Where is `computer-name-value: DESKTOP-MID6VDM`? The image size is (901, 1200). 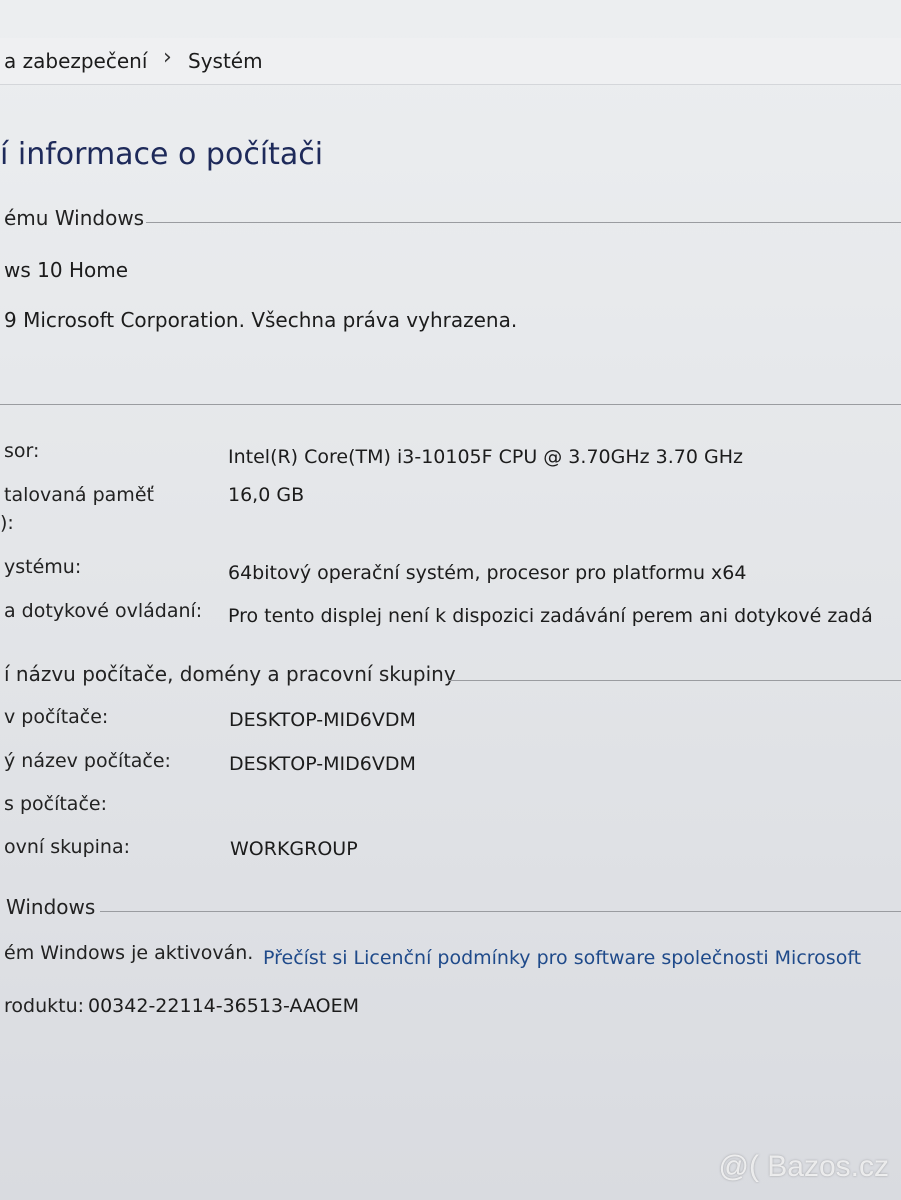 computer-name-value: DESKTOP-MID6VDM is located at coordinates (322, 720).